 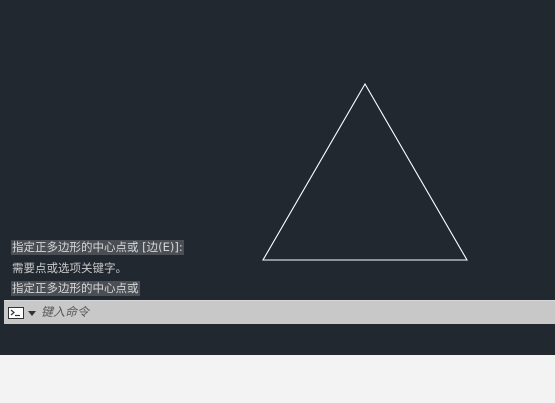 What do you see at coordinates (32, 313) in the screenshot?
I see `caret-down-icon` at bounding box center [32, 313].